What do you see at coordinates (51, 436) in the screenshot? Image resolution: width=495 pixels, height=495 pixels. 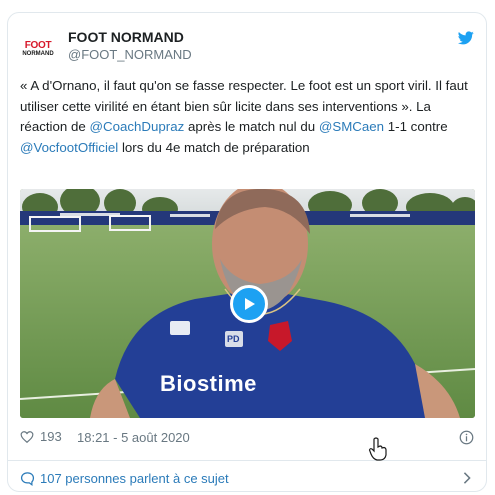 I see `like-count: 193` at bounding box center [51, 436].